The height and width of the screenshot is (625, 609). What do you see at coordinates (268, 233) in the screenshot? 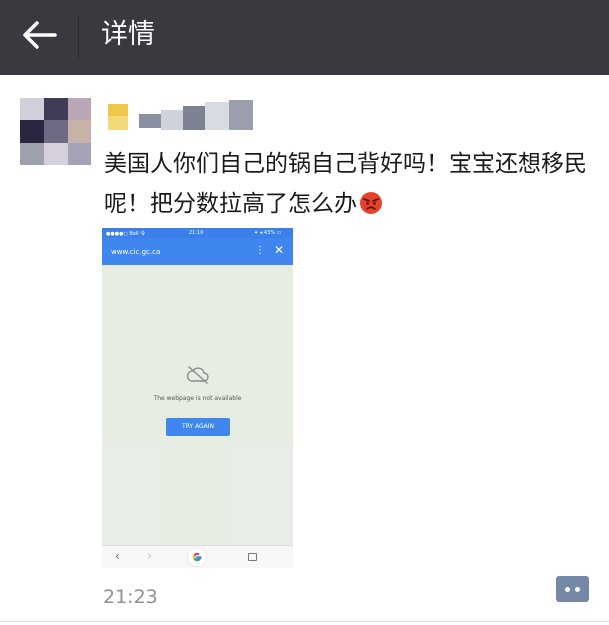
I see `status-battery: ✦ ◂ 43% ▭` at bounding box center [268, 233].